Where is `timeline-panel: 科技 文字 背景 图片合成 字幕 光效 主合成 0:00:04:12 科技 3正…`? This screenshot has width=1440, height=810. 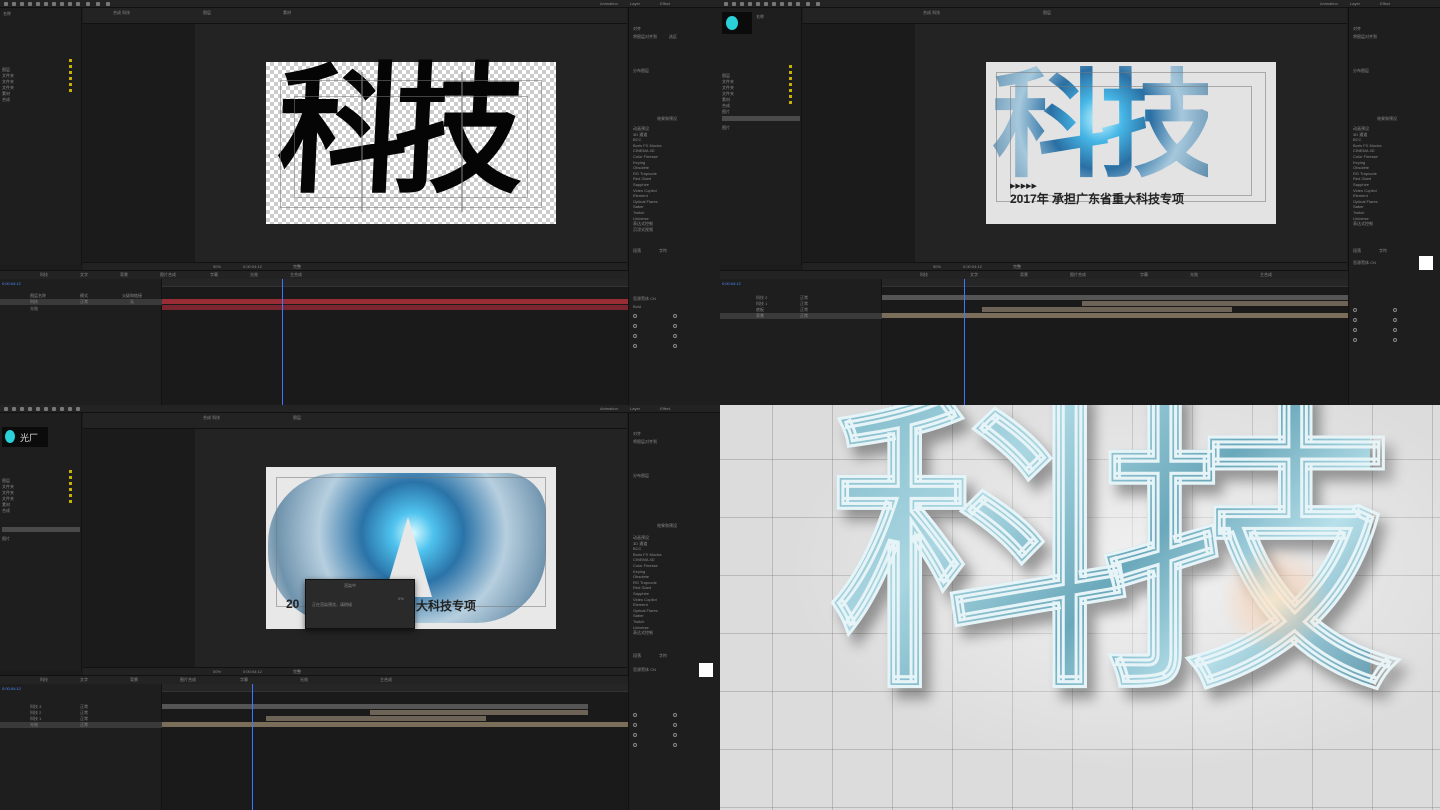 timeline-panel: 科技 文字 背景 图片合成 字幕 光效 主合成 0:00:04:12 科技 3正… is located at coordinates (314, 742).